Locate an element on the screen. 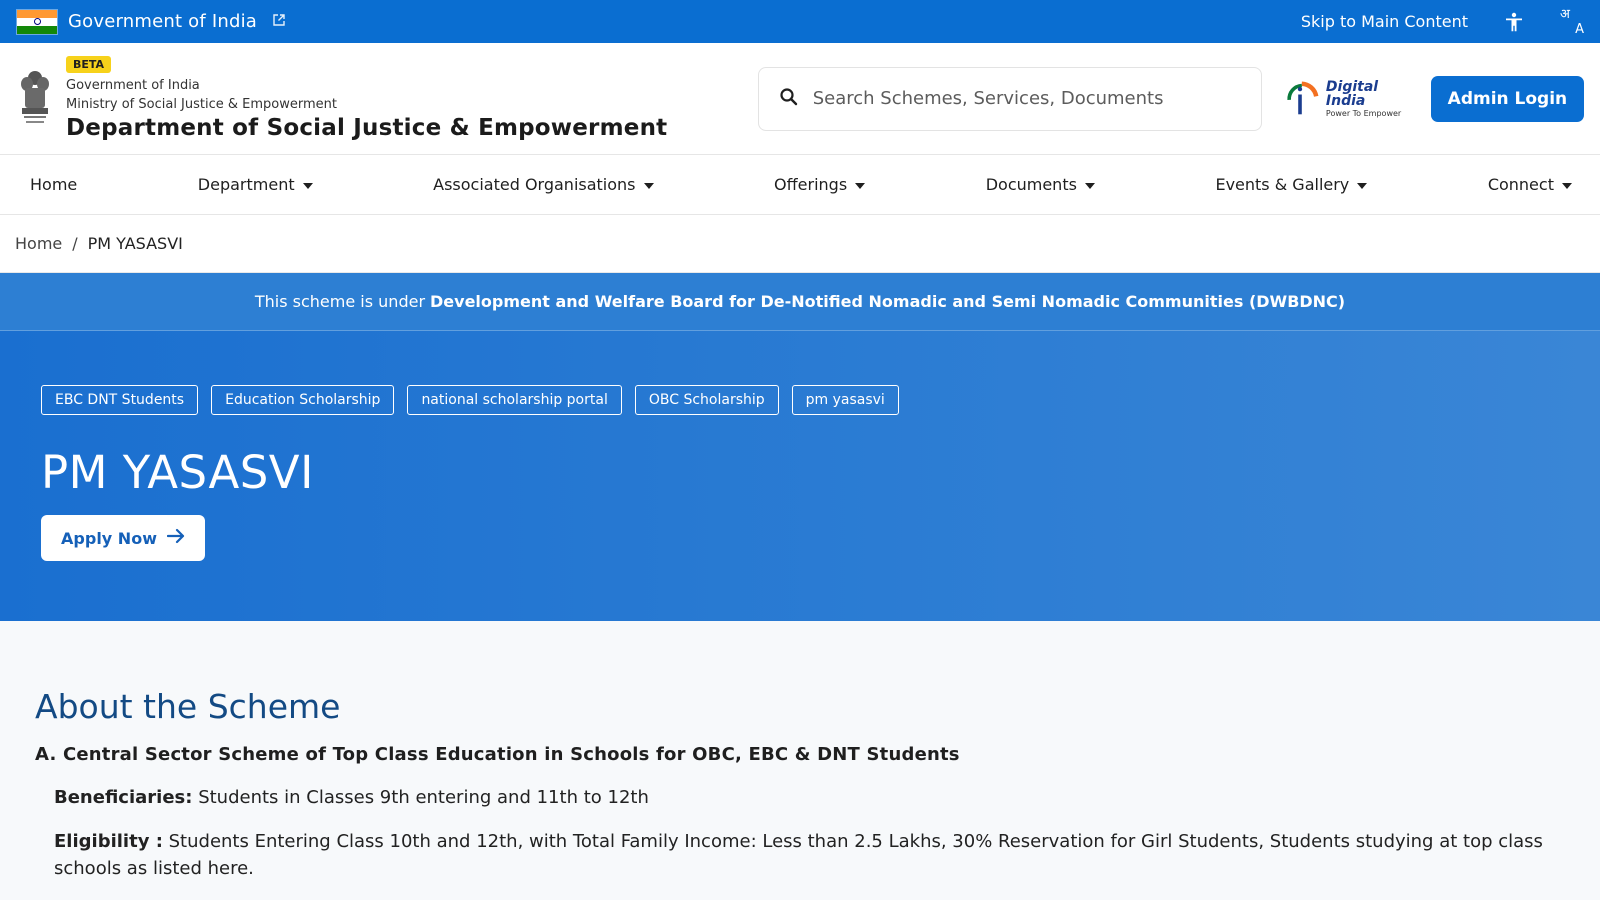  gov-title: Government of India is located at coordinates (162, 21).